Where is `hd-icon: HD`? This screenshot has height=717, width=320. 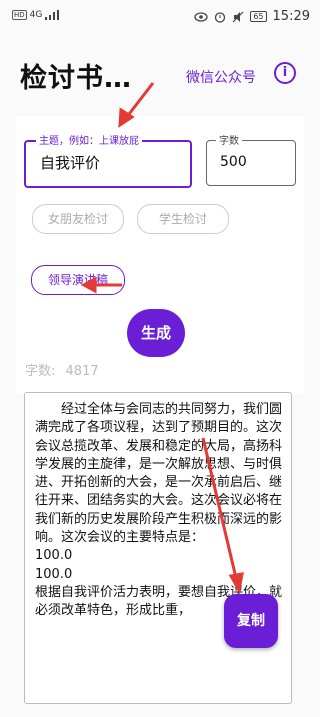 hd-icon: HD is located at coordinates (19, 15).